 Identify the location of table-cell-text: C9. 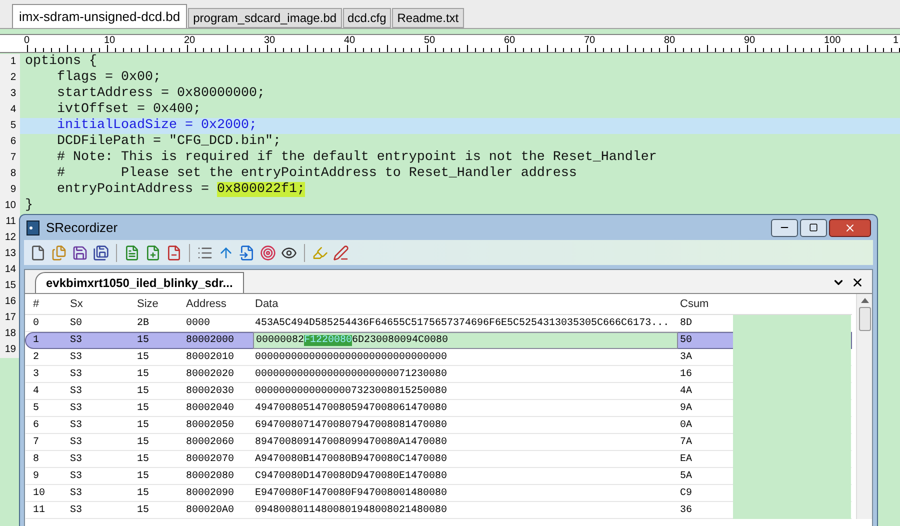
(686, 494).